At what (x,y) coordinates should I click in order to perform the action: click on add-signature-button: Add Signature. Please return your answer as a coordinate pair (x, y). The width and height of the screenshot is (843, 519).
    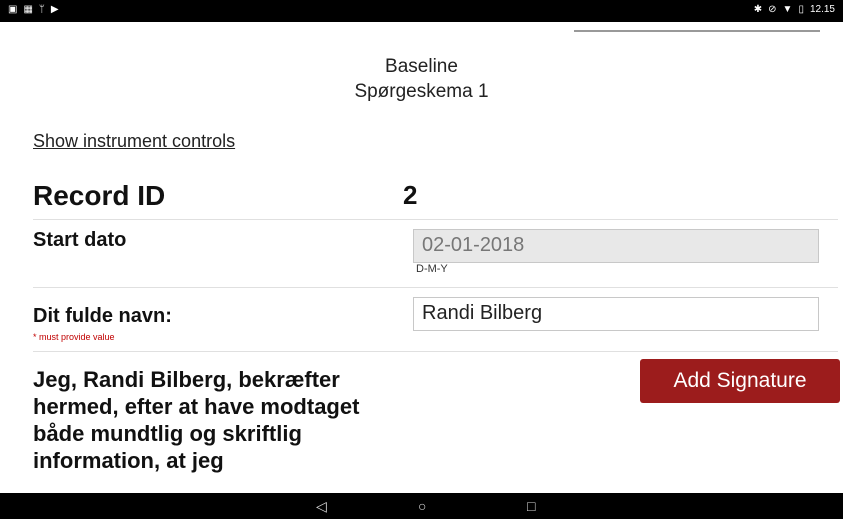
    Looking at the image, I should click on (740, 381).